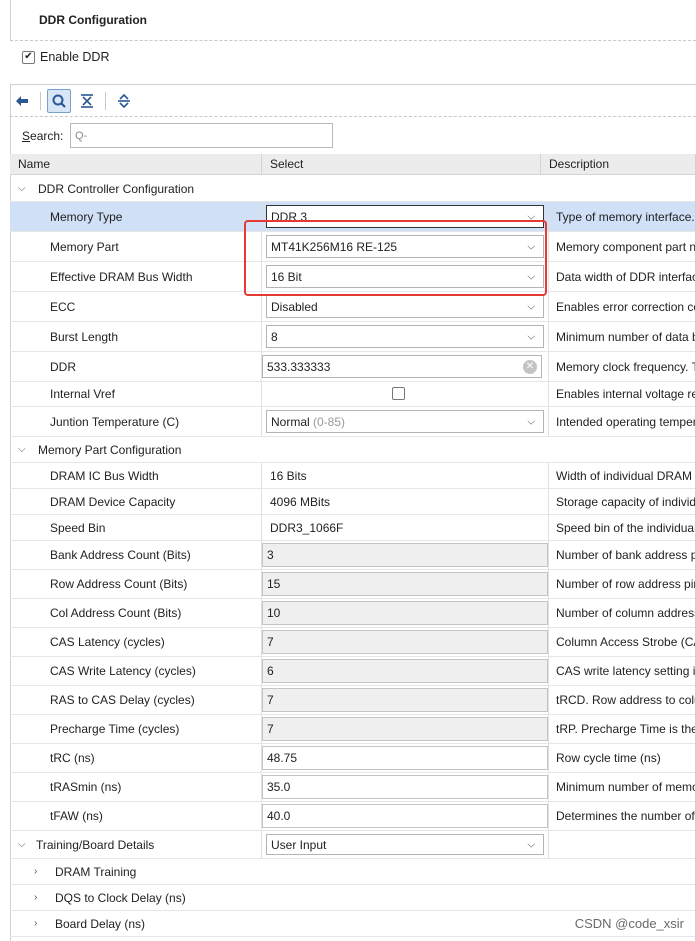 The width and height of the screenshot is (696, 941). What do you see at coordinates (299, 366) in the screenshot?
I see `input-value: 533.333333` at bounding box center [299, 366].